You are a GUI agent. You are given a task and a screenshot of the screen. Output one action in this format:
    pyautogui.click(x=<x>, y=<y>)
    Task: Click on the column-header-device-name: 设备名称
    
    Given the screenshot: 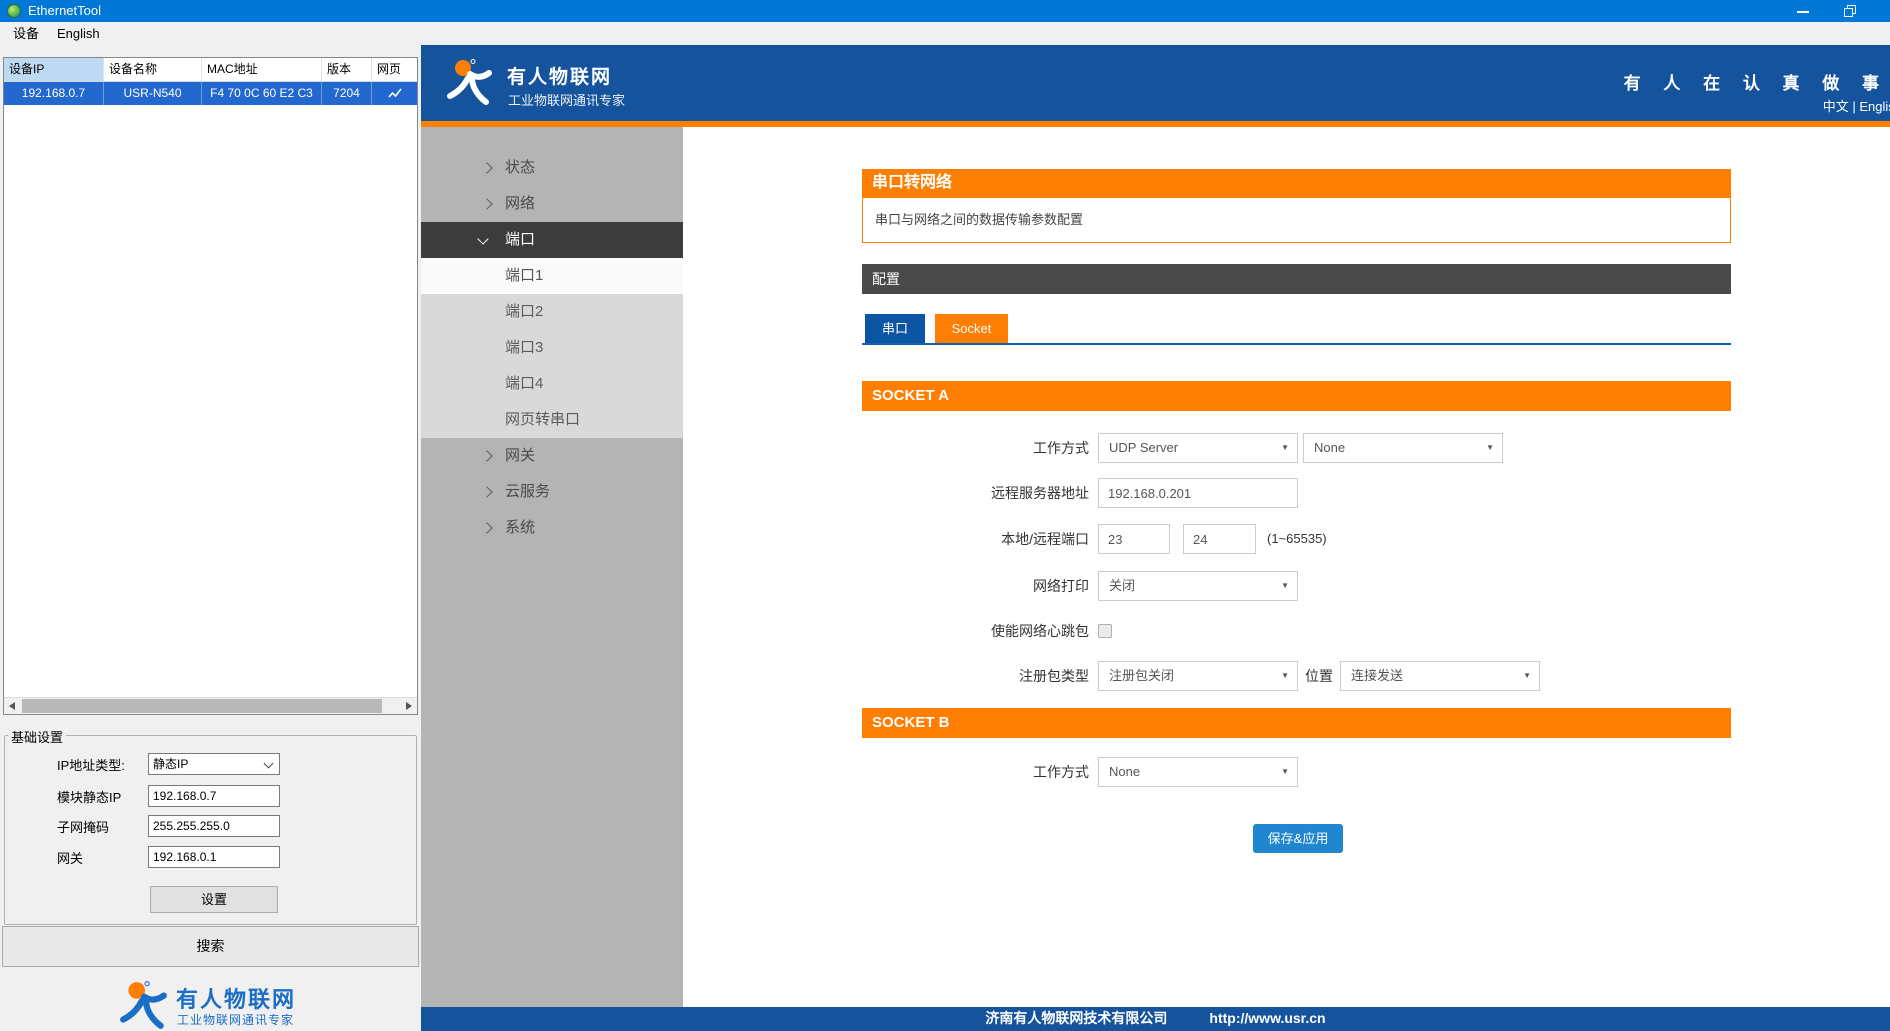 What is the action you would take?
    pyautogui.click(x=153, y=69)
    